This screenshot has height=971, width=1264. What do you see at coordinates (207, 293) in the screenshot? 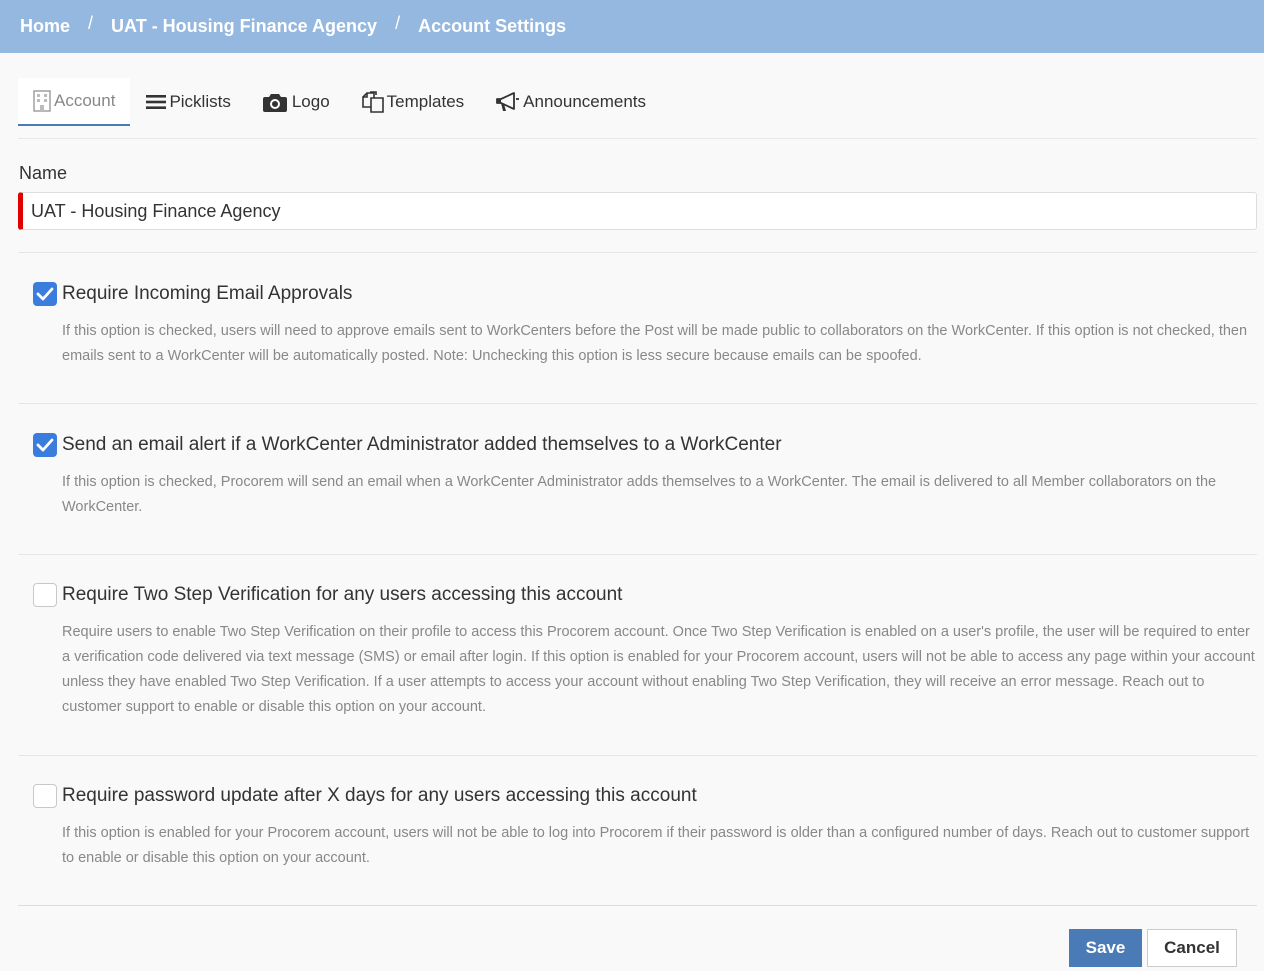
I see `option-title: Require Incoming Email Approvals` at bounding box center [207, 293].